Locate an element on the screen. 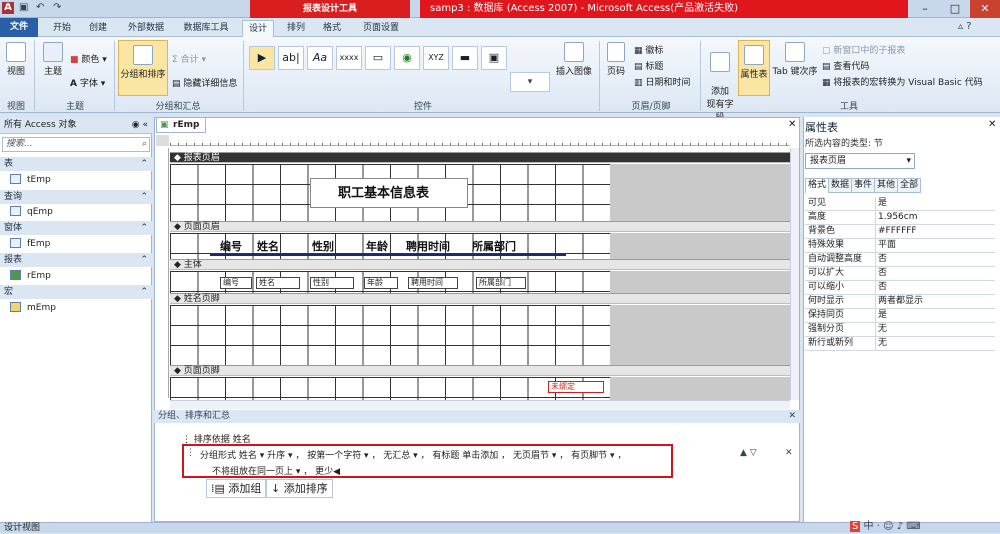  prop-row: 可以缩小 否 is located at coordinates (900, 288).